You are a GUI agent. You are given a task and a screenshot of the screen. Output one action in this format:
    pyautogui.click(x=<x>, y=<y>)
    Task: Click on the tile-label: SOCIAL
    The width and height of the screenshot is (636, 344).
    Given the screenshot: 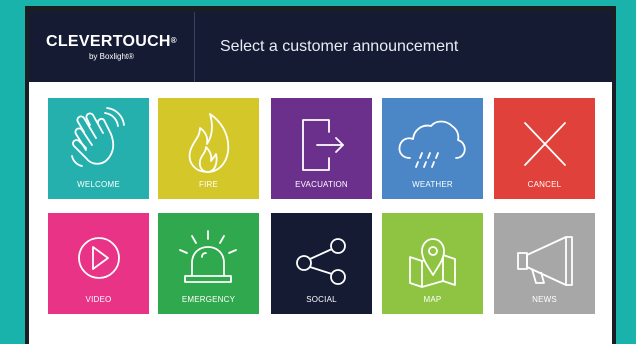 What is the action you would take?
    pyautogui.click(x=321, y=299)
    